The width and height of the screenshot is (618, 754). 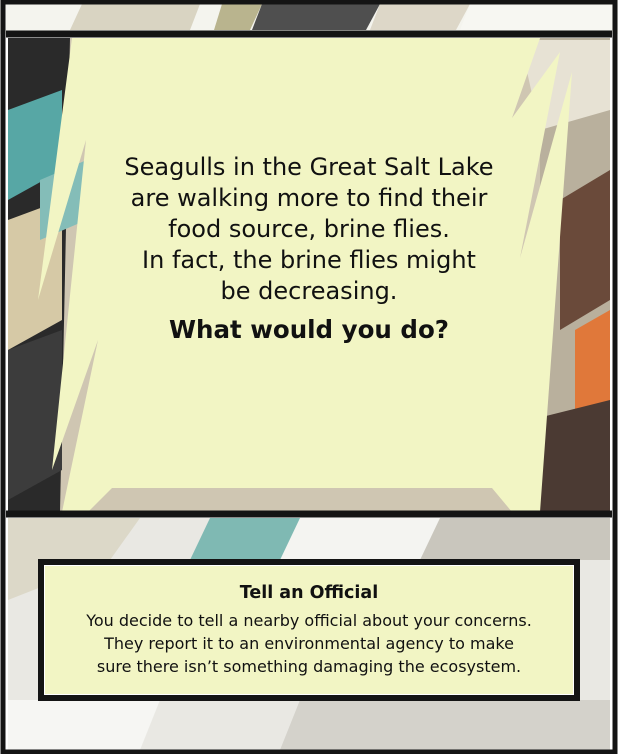 I want to click on story-line: Seagulls in the Great Salt Lake, so click(x=309, y=167).